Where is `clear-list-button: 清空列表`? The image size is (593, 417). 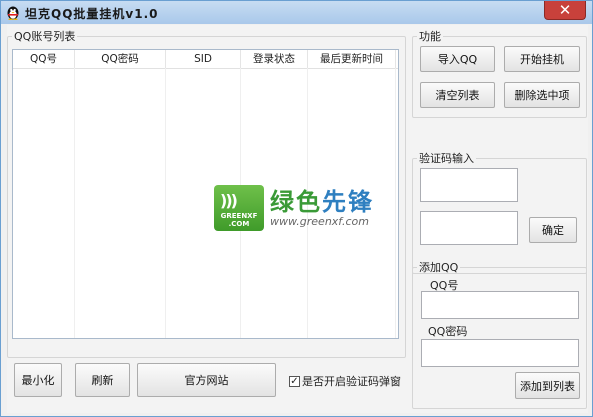 clear-list-button: 清空列表 is located at coordinates (457, 95).